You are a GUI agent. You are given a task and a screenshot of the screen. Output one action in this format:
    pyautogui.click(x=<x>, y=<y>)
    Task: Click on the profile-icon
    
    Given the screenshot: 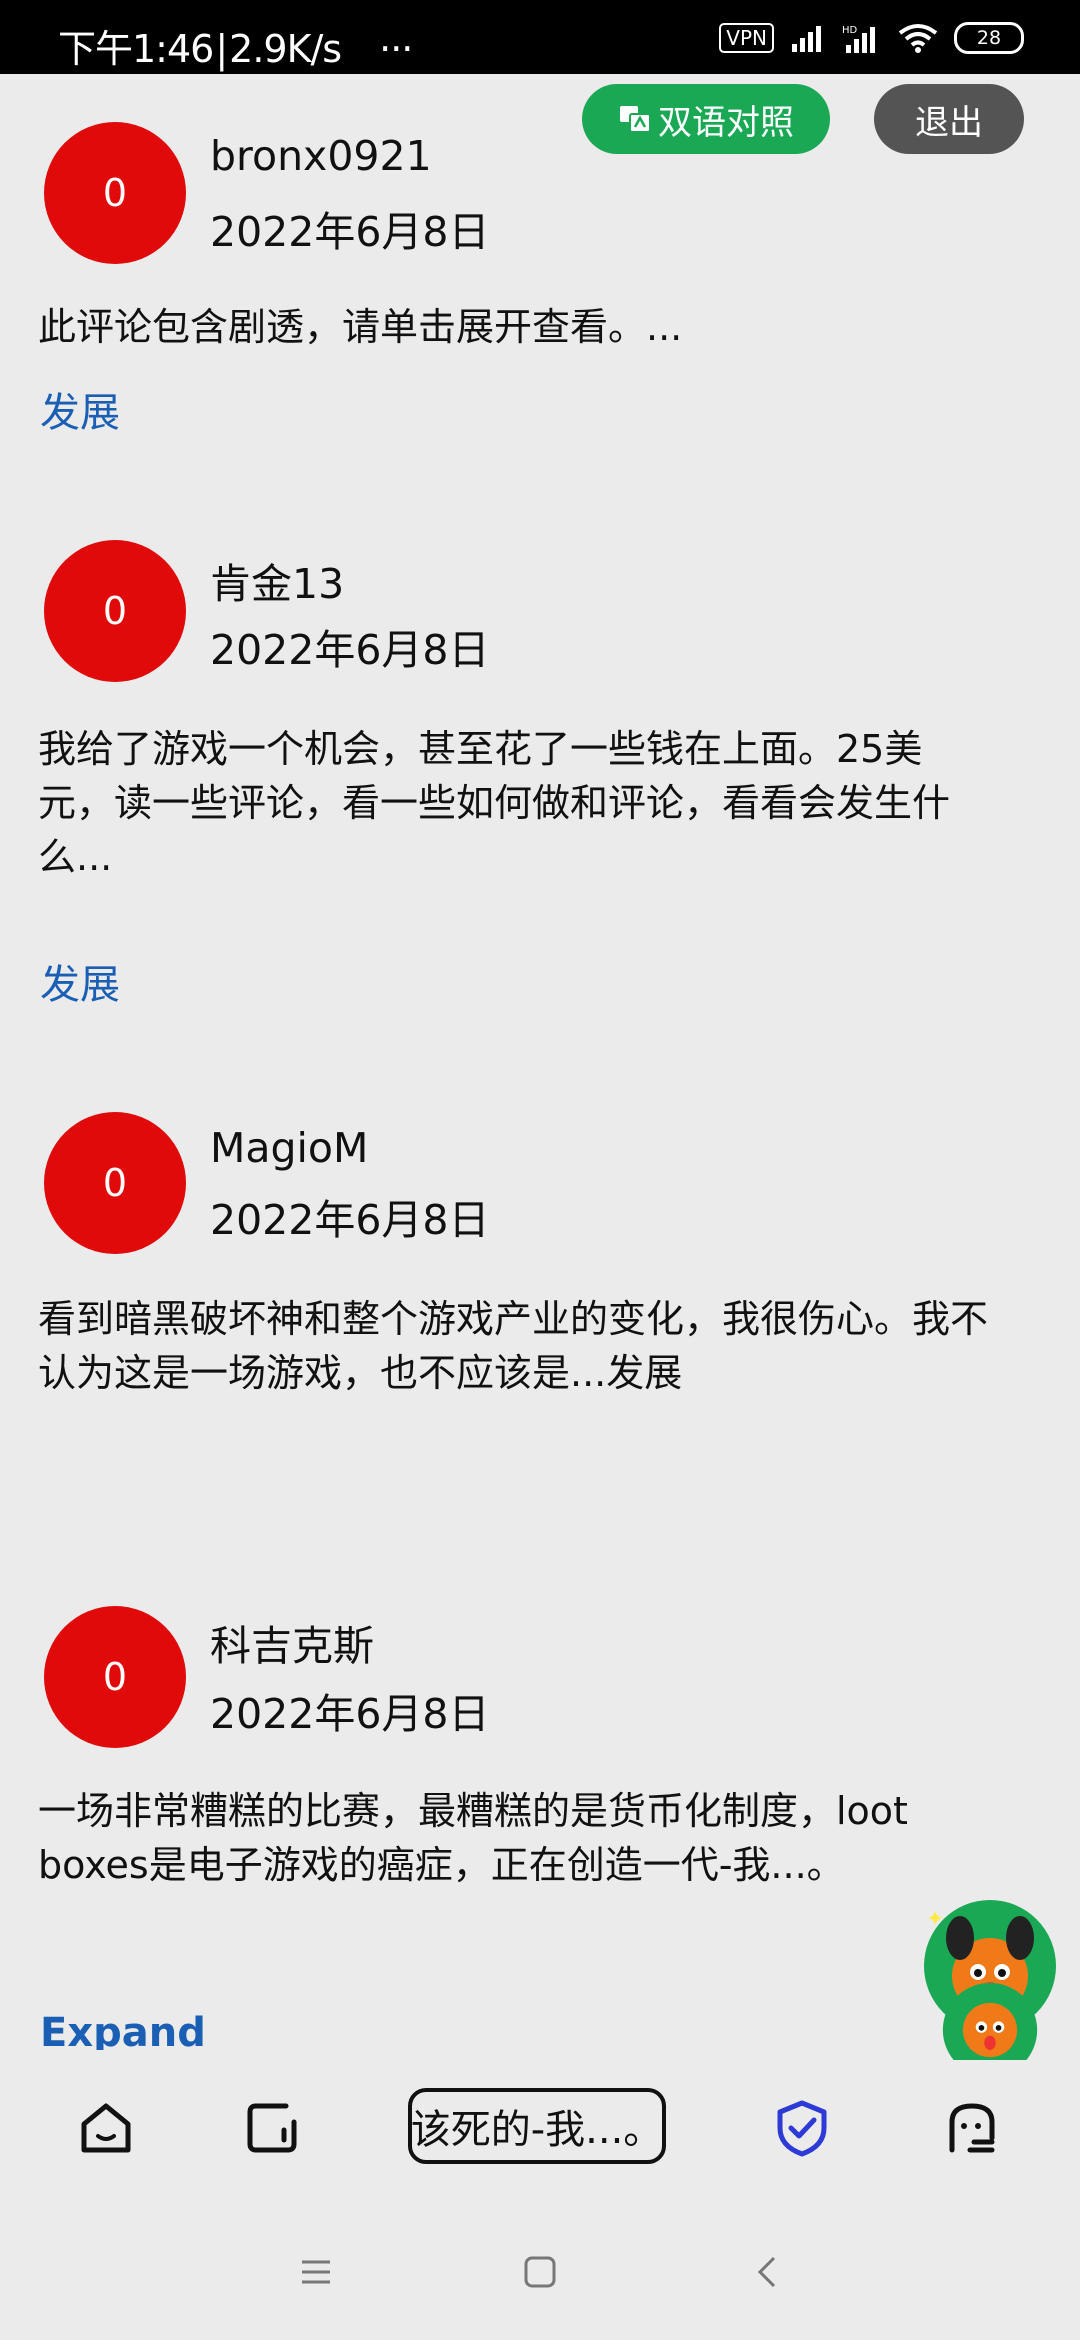 What is the action you would take?
    pyautogui.click(x=972, y=2128)
    